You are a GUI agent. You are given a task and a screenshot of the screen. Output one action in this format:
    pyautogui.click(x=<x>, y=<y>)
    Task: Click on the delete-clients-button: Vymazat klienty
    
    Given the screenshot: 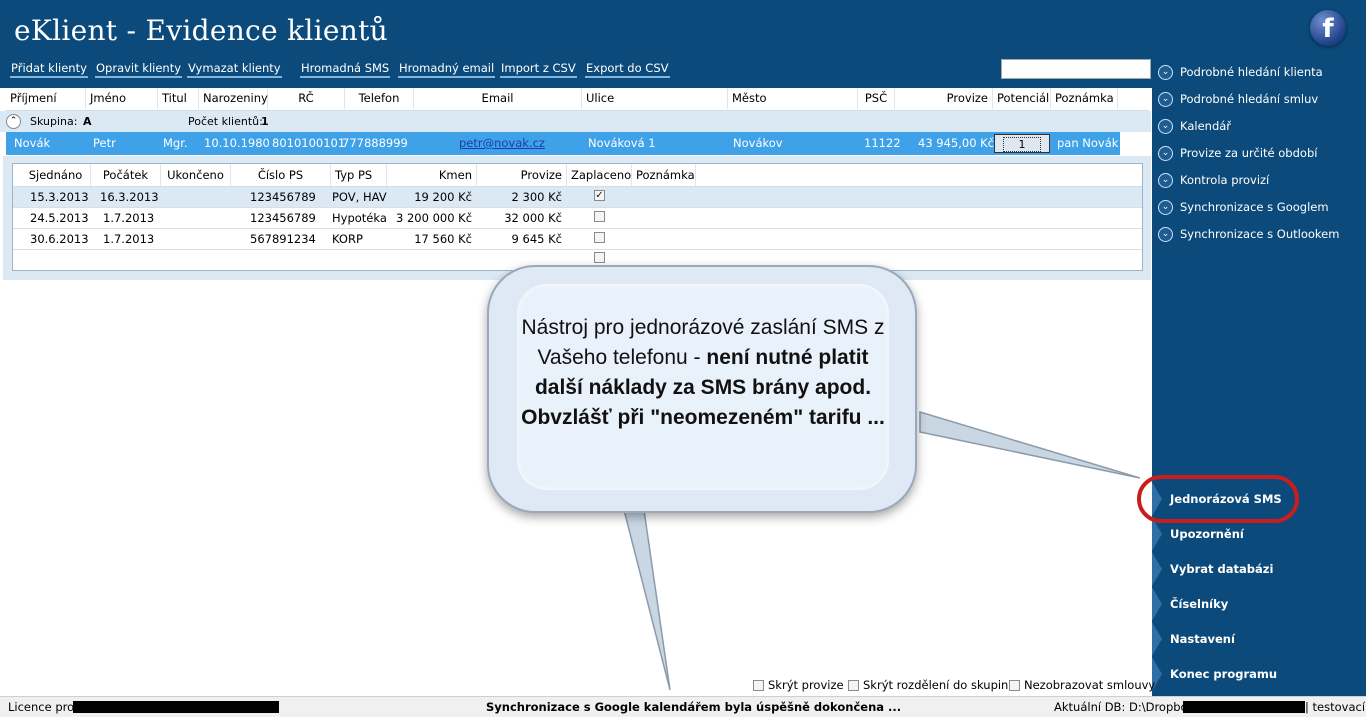 What is the action you would take?
    pyautogui.click(x=234, y=69)
    